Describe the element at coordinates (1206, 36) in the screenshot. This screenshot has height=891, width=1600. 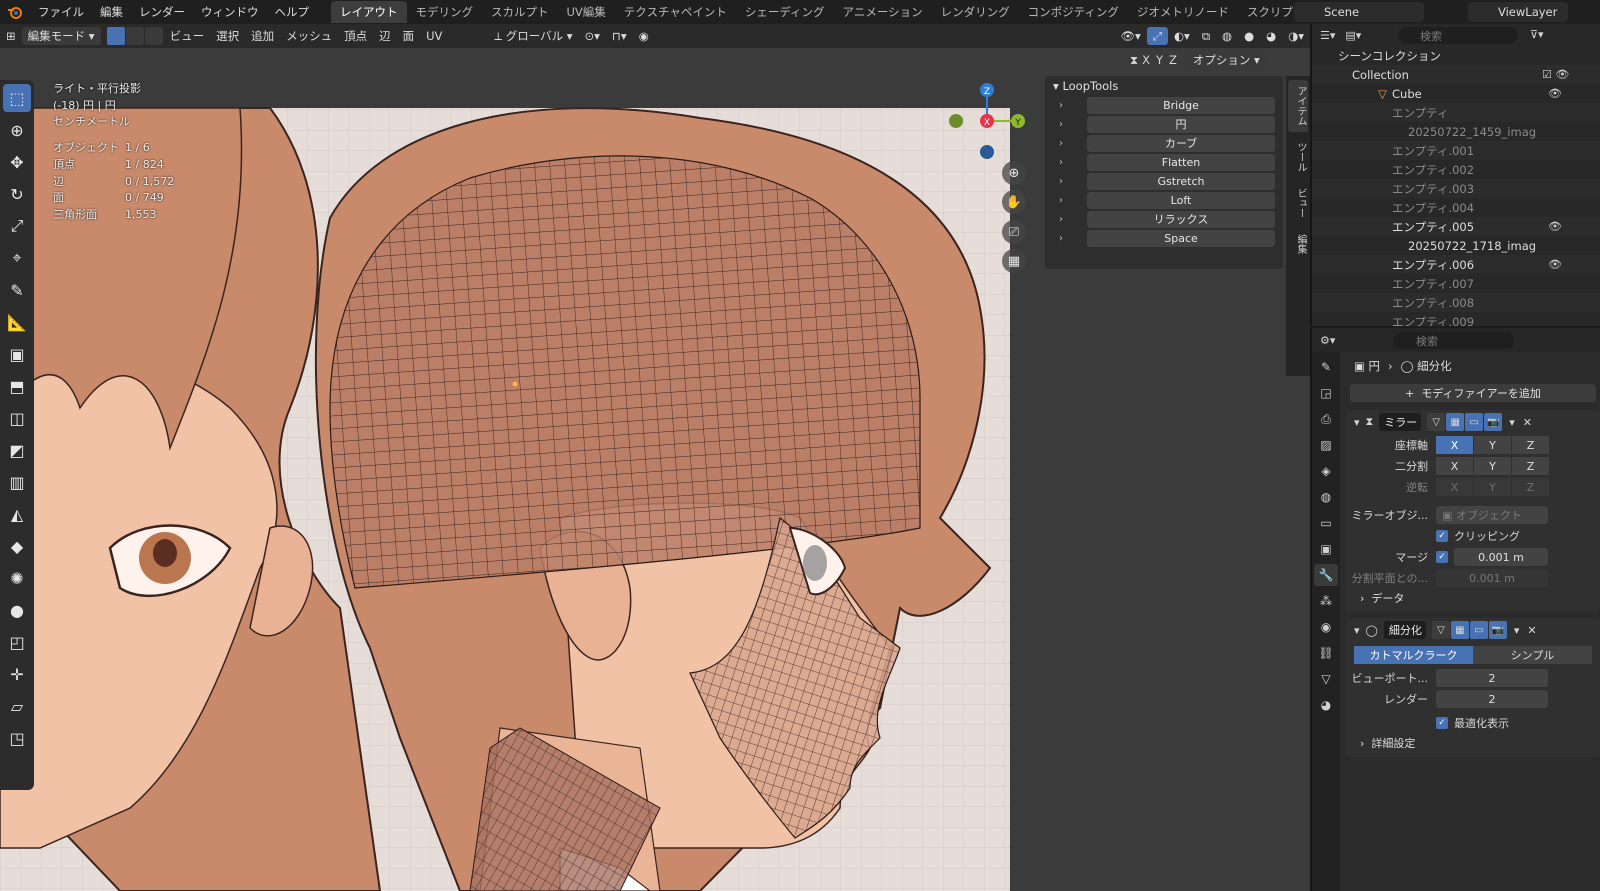
I see `xray-icon: ⧉` at that location.